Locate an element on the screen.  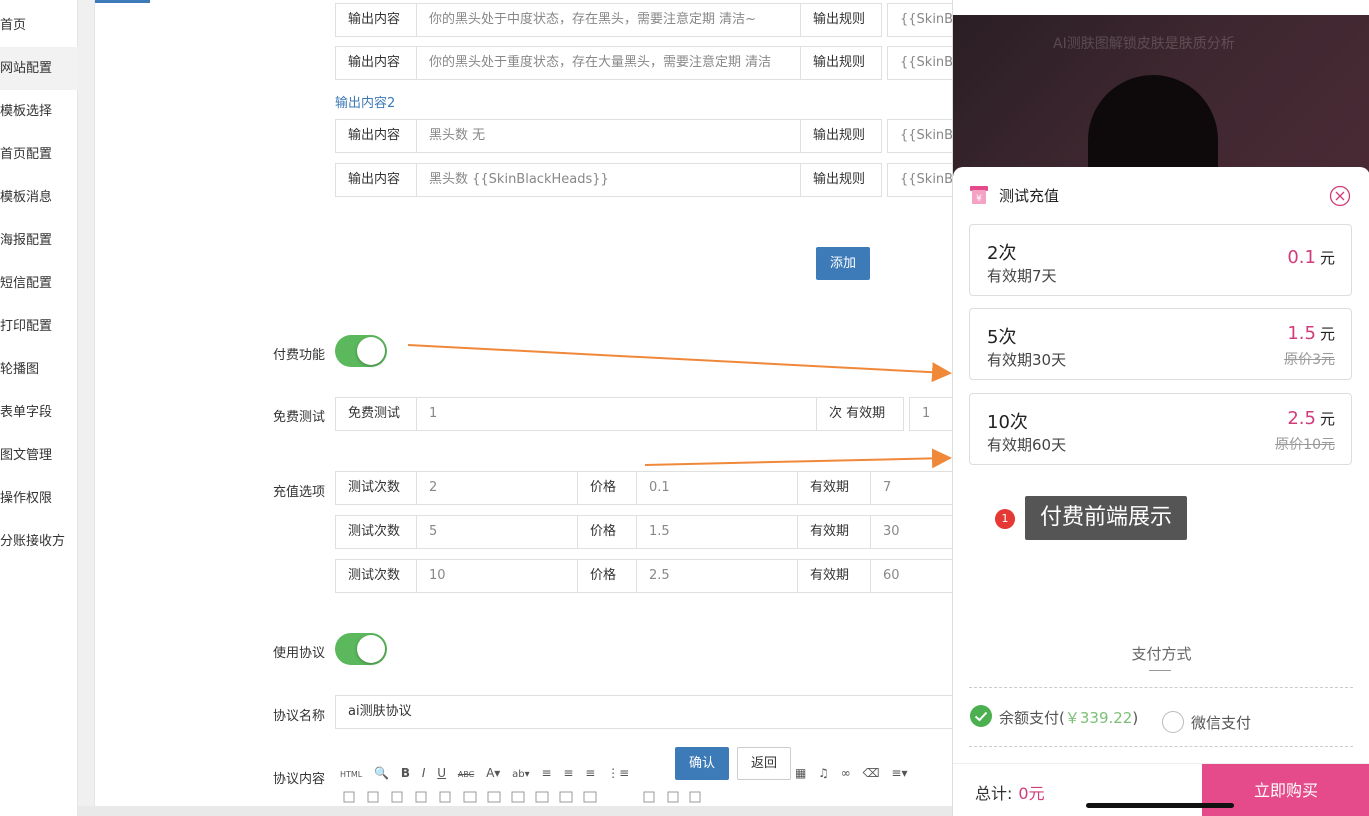
underline-icon: U is located at coordinates (441, 773).